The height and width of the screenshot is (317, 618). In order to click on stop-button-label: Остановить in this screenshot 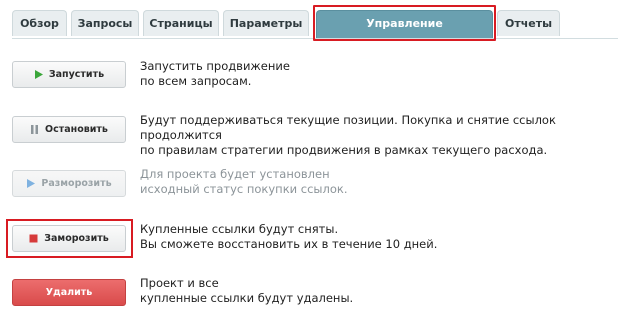, I will do `click(76, 129)`.